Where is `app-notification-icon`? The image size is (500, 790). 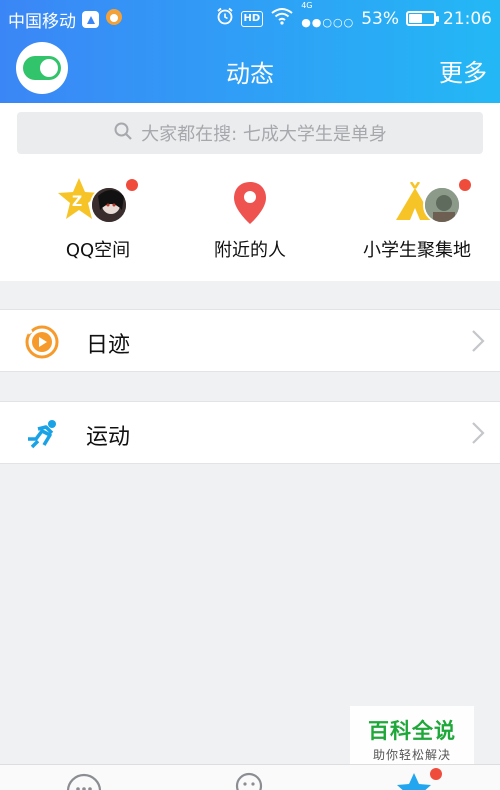
app-notification-icon is located at coordinates (90, 19).